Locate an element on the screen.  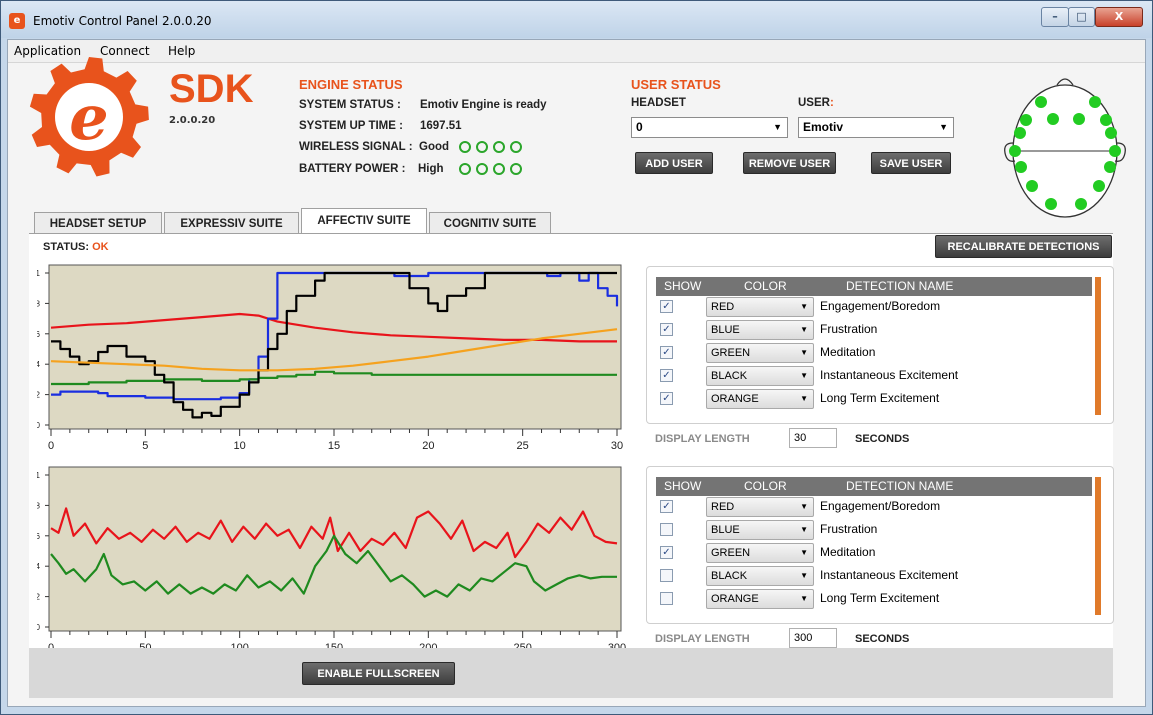
logo-letter: e is located at coordinates (88, 117).